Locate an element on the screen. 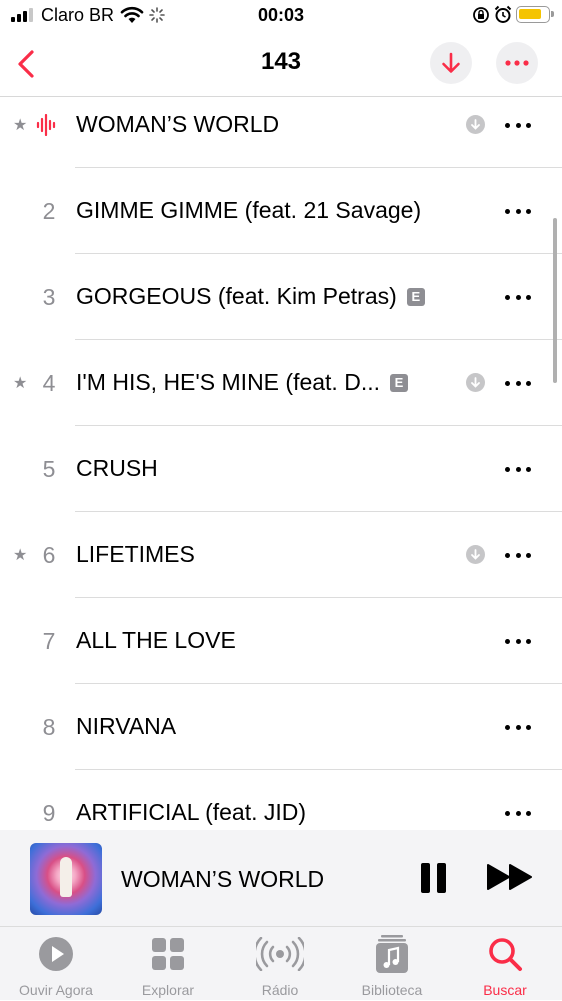  status-bar: Claro BR 00:03 is located at coordinates (281, 16).